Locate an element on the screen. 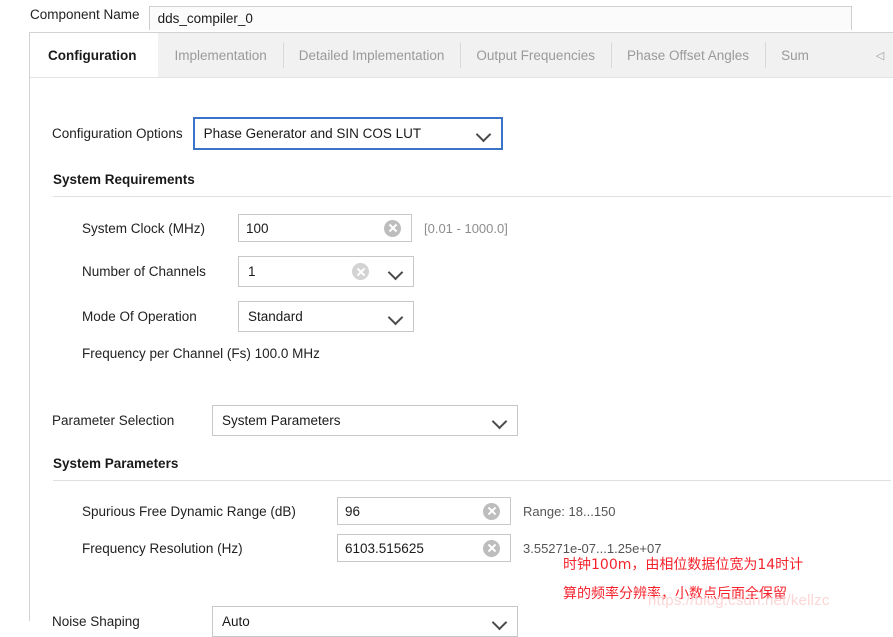 This screenshot has width=893, height=637. tab-label: Phase Offset Angles is located at coordinates (688, 55).